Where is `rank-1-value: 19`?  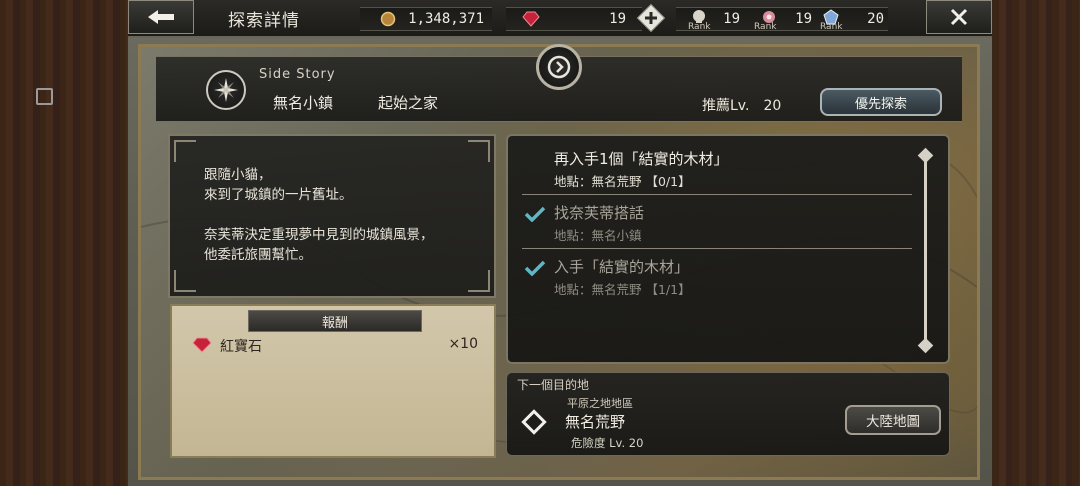
rank-1-value: 19 is located at coordinates (731, 19).